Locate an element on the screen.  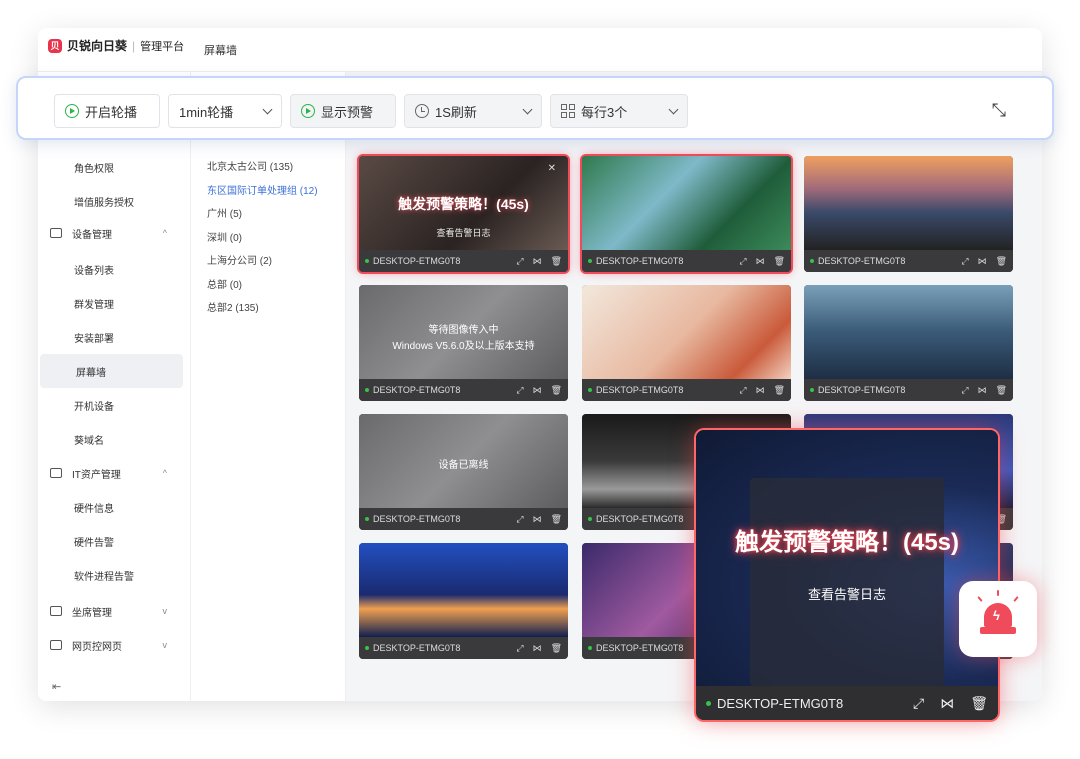
collapse-sidebar-icon: ⇤ is located at coordinates (56, 686).